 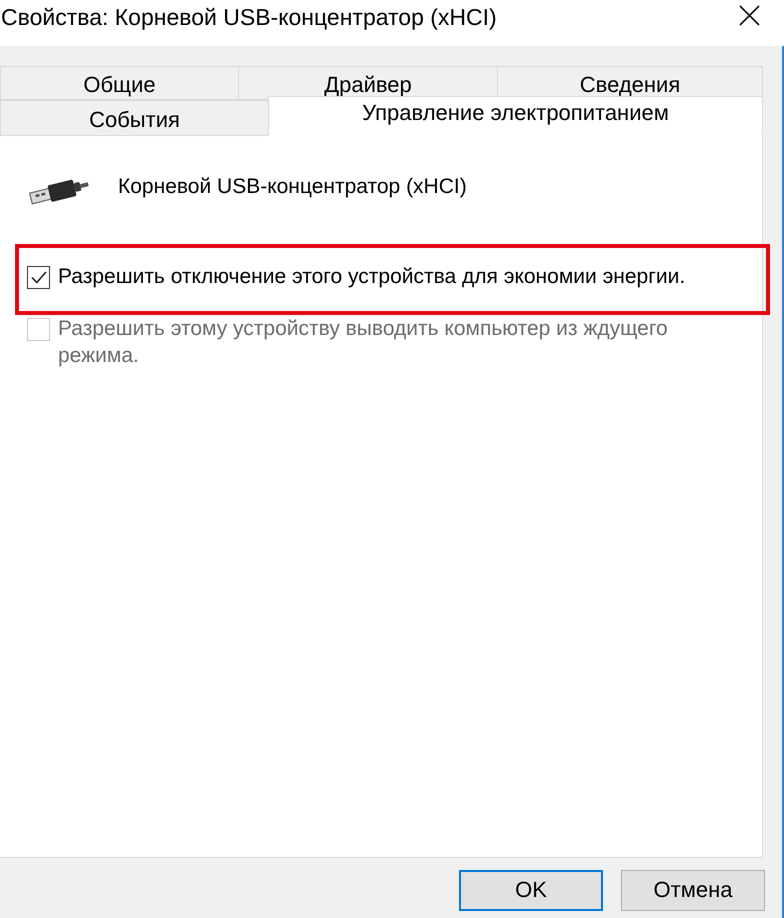 What do you see at coordinates (134, 118) in the screenshot?
I see `tab: События` at bounding box center [134, 118].